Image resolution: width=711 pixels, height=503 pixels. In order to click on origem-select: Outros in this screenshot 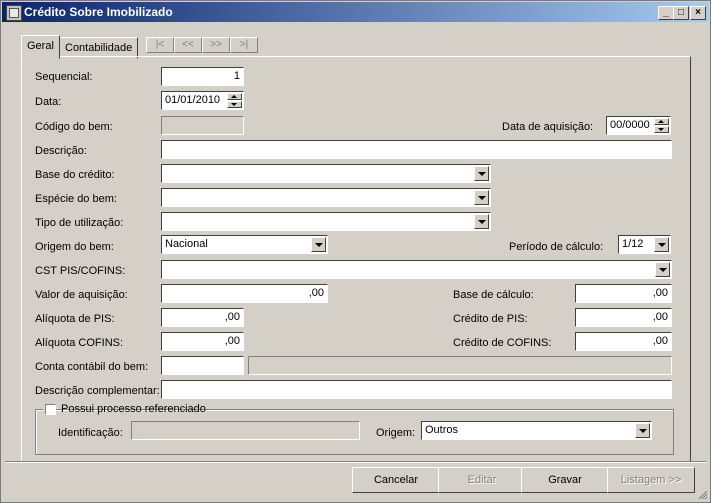, I will do `click(536, 430)`.